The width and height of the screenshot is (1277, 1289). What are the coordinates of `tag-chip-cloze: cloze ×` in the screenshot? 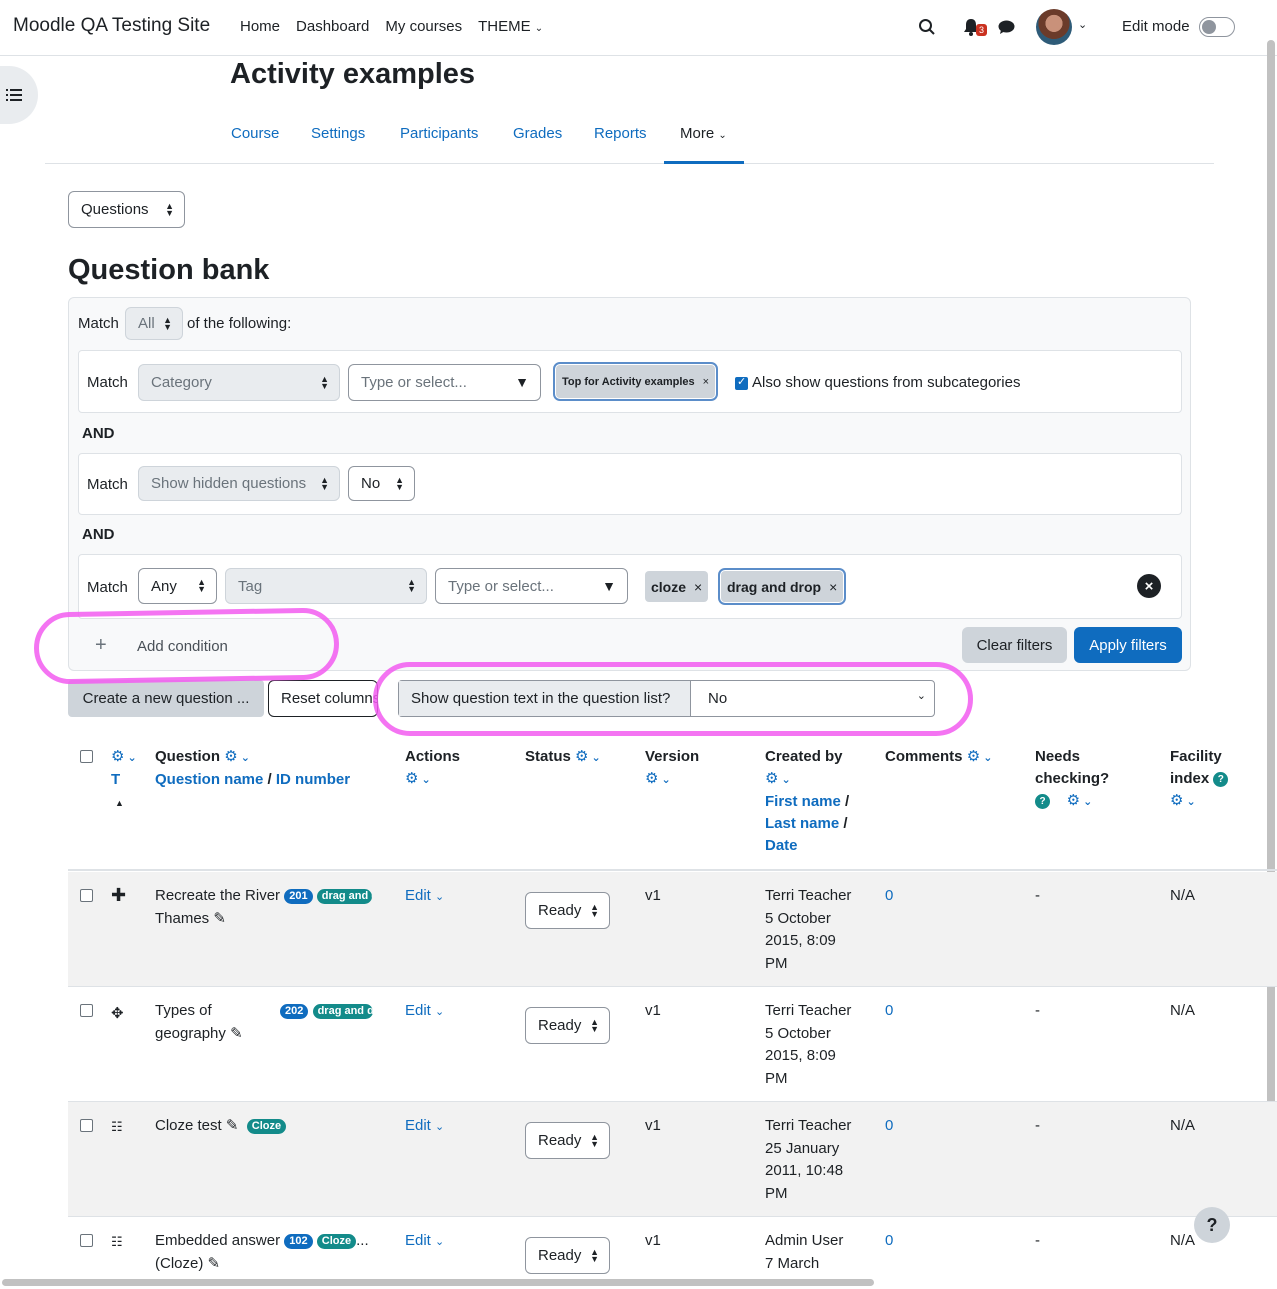 It's located at (677, 586).